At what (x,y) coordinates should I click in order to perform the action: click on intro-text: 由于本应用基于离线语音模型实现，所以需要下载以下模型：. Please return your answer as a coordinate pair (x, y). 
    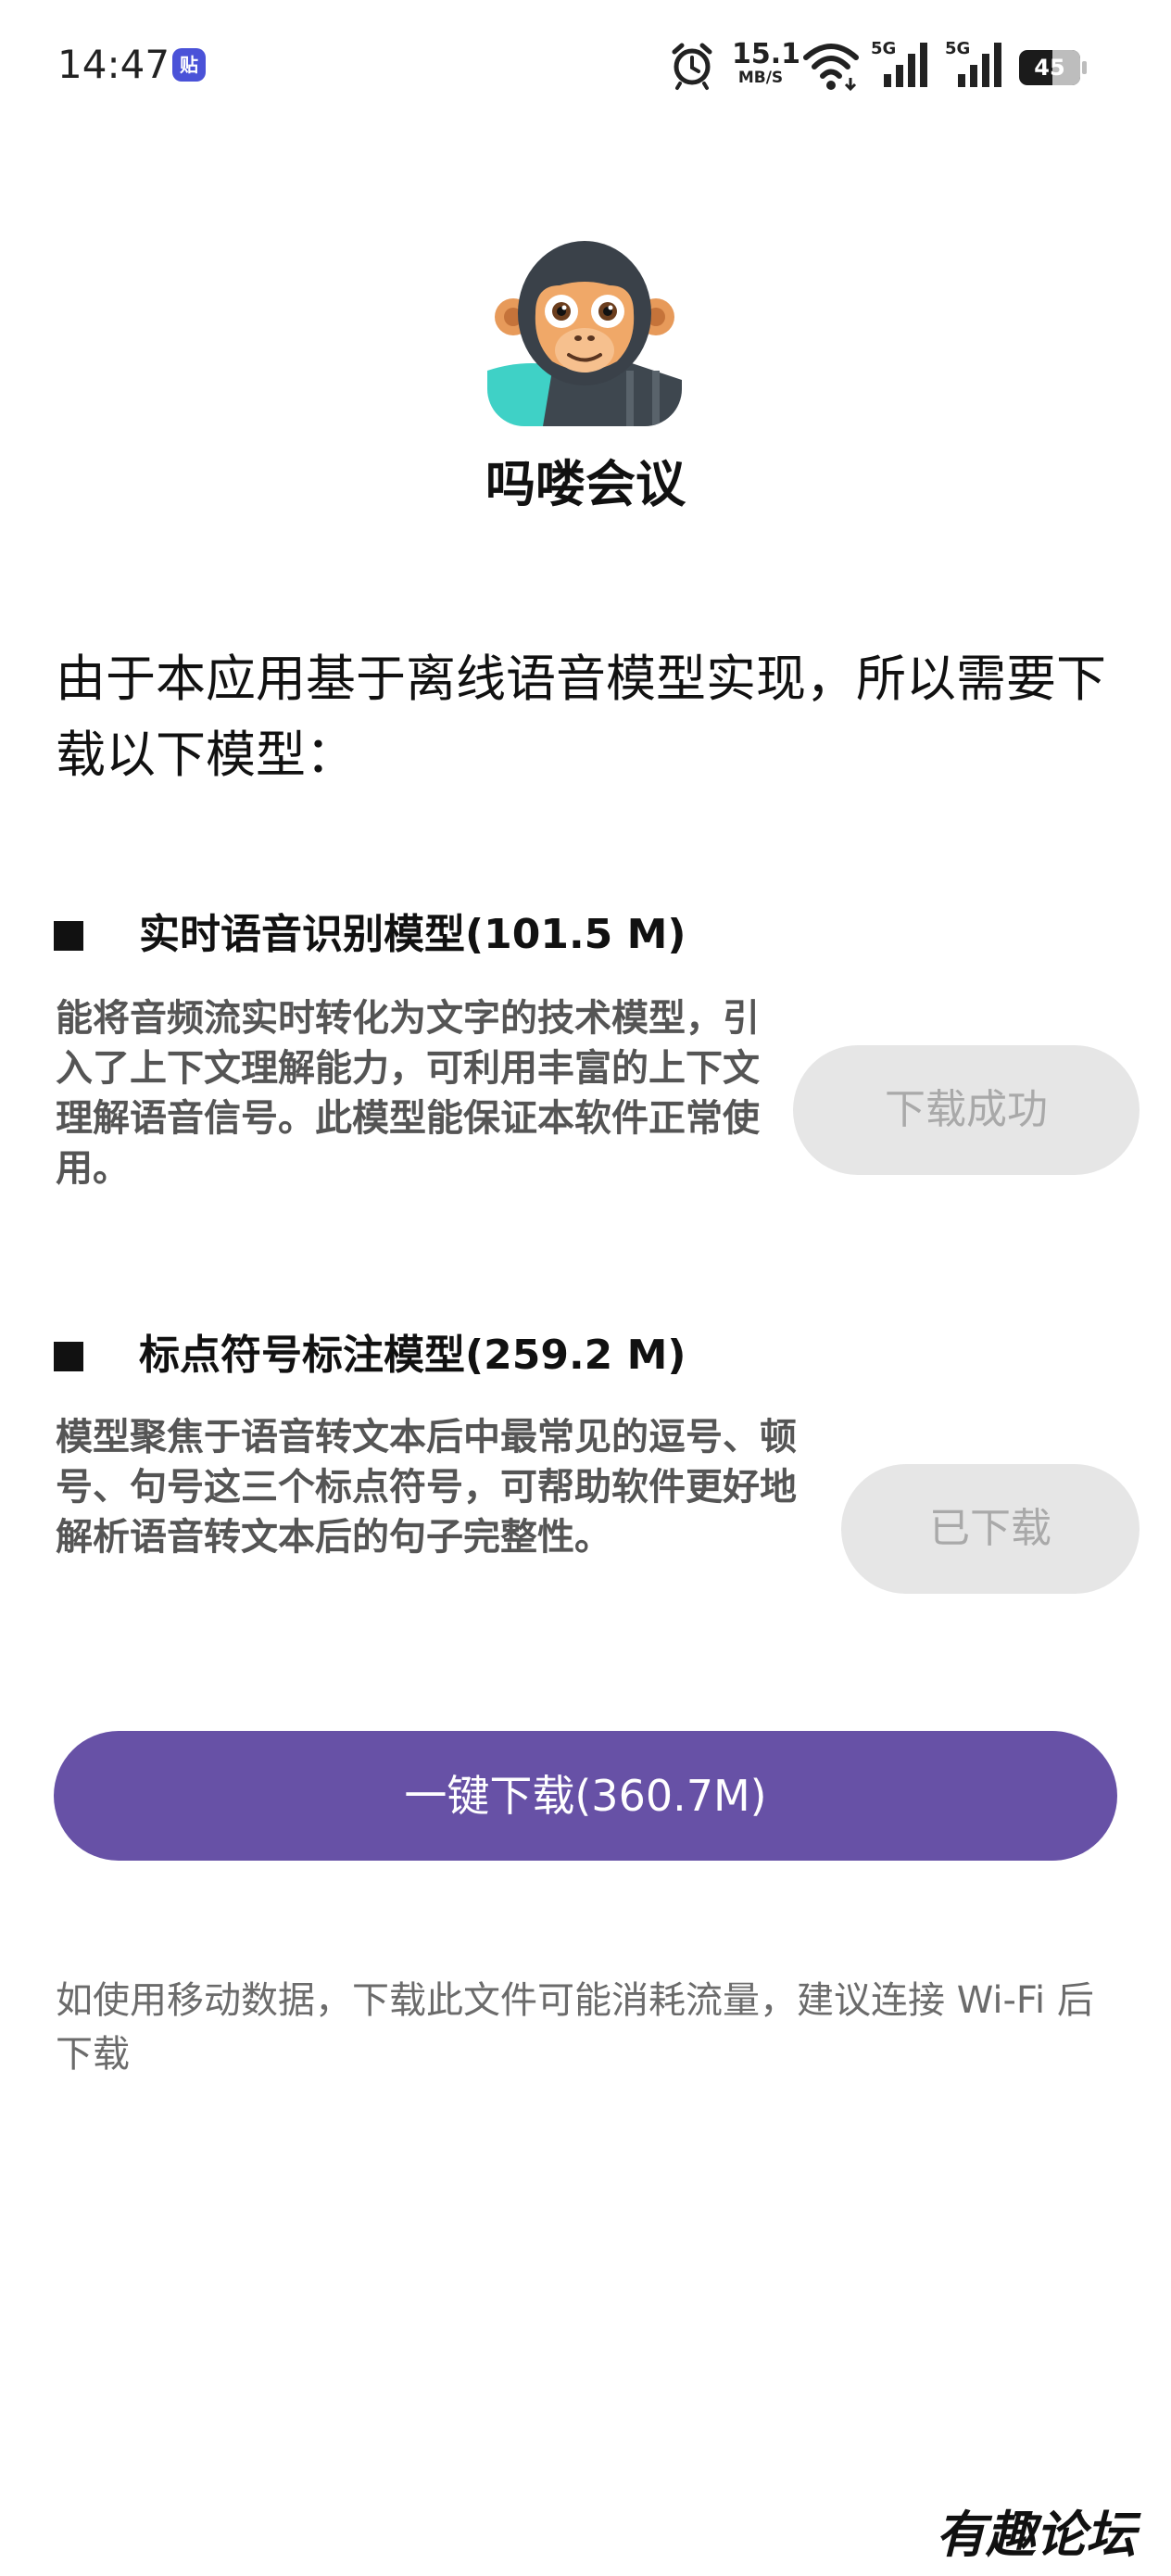
    Looking at the image, I should click on (581, 717).